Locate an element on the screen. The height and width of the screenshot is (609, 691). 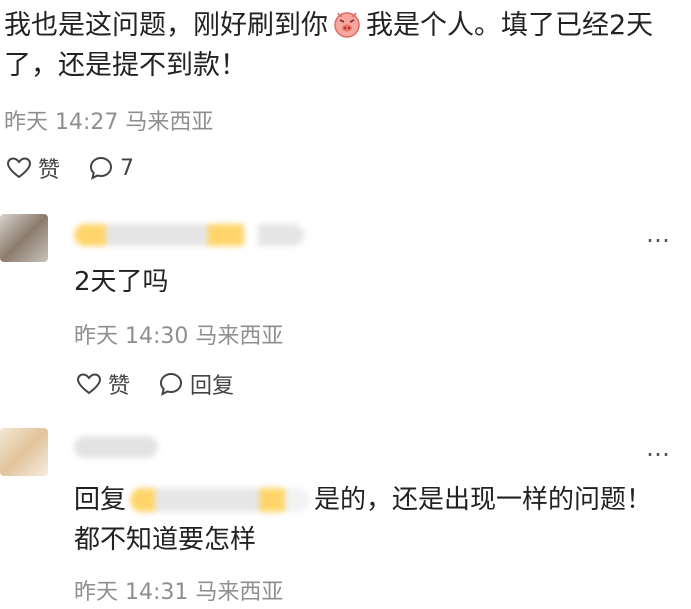
reply-prefix: 回复 is located at coordinates (100, 500).